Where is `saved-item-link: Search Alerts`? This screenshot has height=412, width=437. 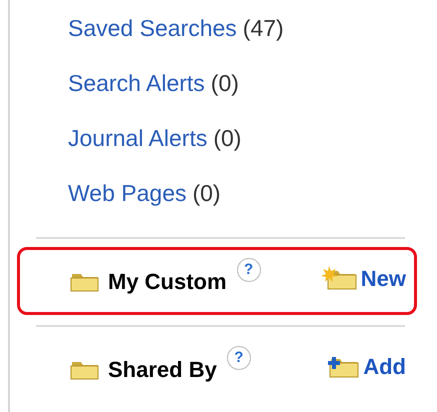 saved-item-link: Search Alerts is located at coordinates (136, 83).